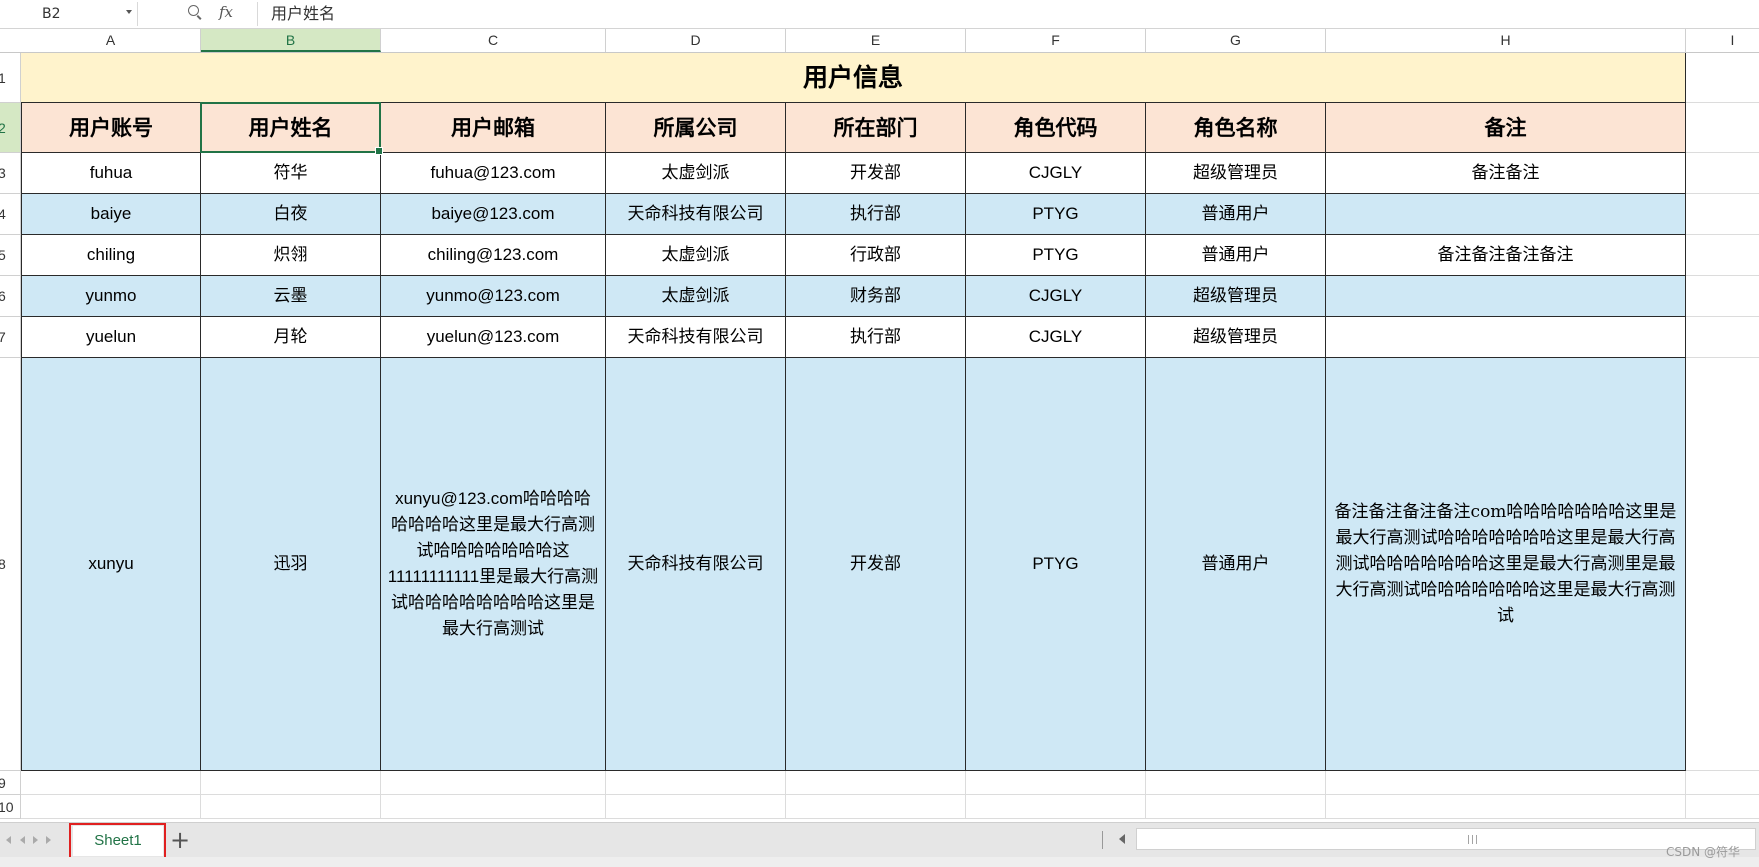 Image resolution: width=1759 pixels, height=867 pixels. I want to click on chevron-down-icon, so click(129, 12).